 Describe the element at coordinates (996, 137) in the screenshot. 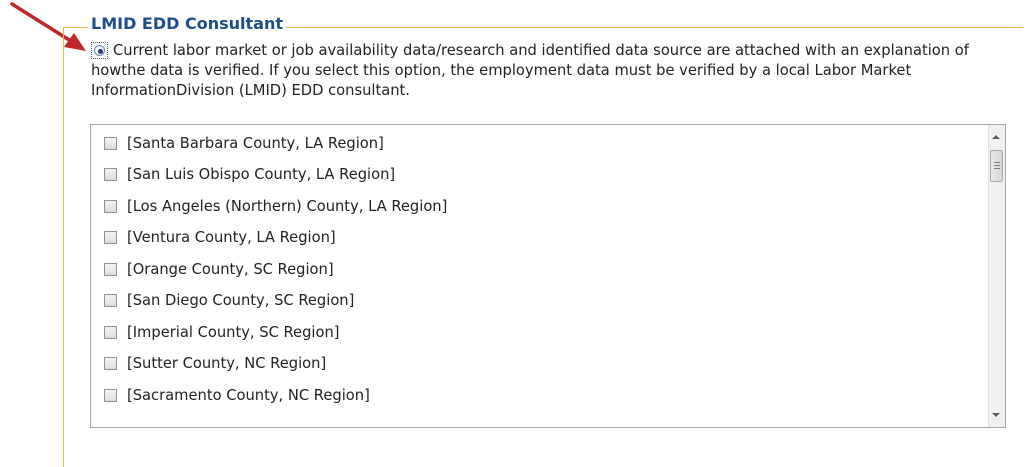

I see `scroll-up-icon` at that location.